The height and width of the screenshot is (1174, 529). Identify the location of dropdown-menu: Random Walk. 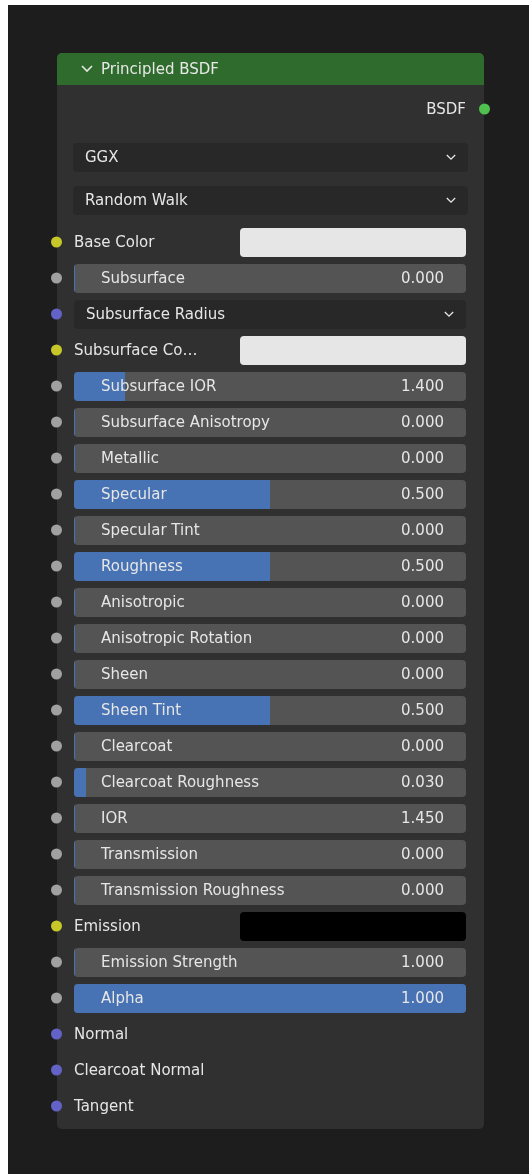
(270, 200).